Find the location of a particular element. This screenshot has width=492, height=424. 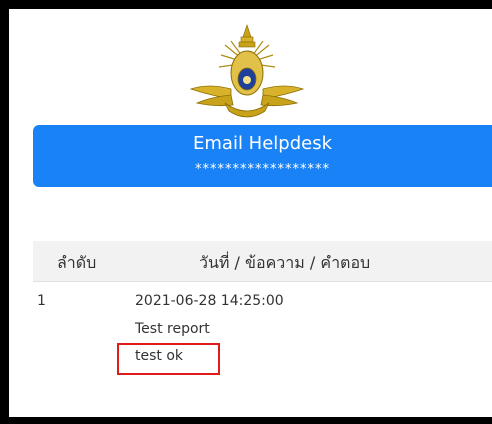

row-datetime: 2021-06-28 14:25:00 is located at coordinates (209, 301).